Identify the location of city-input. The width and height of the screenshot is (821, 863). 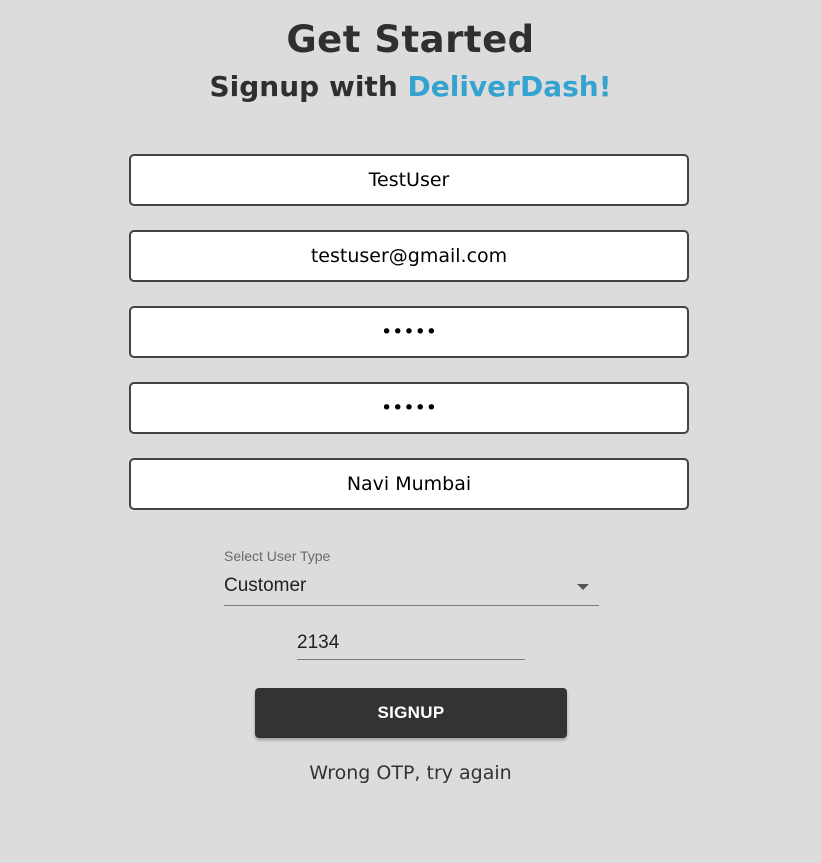
(409, 484).